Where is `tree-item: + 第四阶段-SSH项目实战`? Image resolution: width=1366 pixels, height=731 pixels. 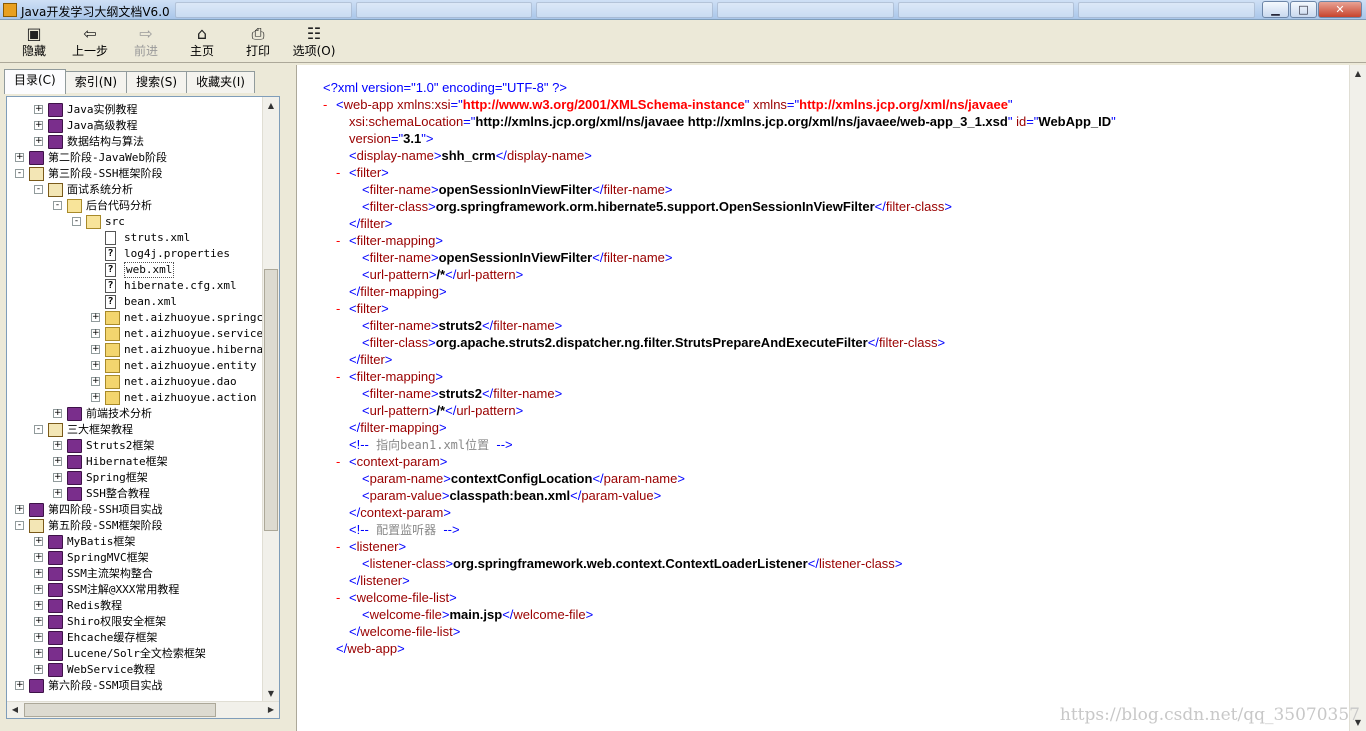 tree-item: + 第四阶段-SSH项目实战 is located at coordinates (135, 510).